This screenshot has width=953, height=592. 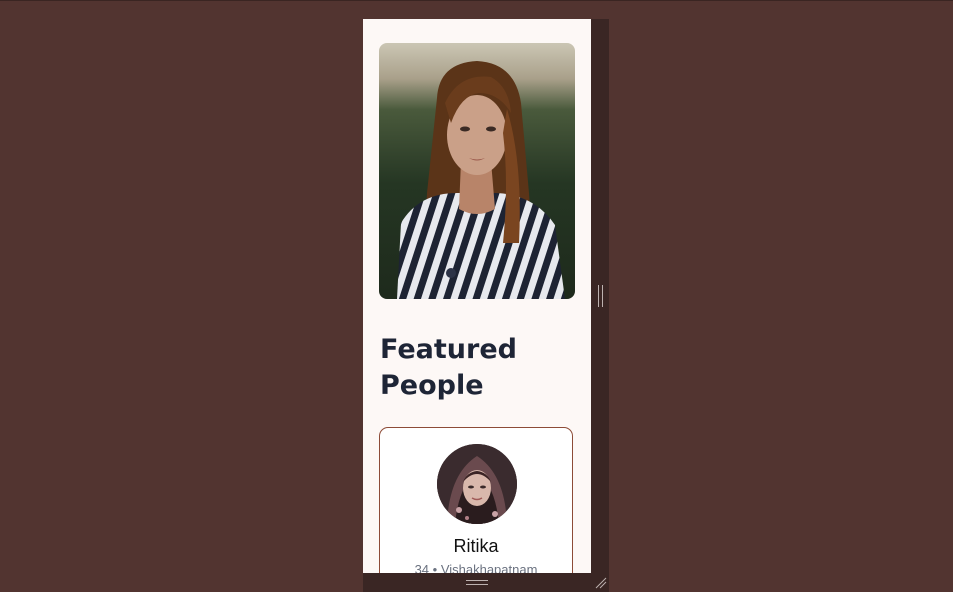 I want to click on top-edge-line, so click(x=476, y=0).